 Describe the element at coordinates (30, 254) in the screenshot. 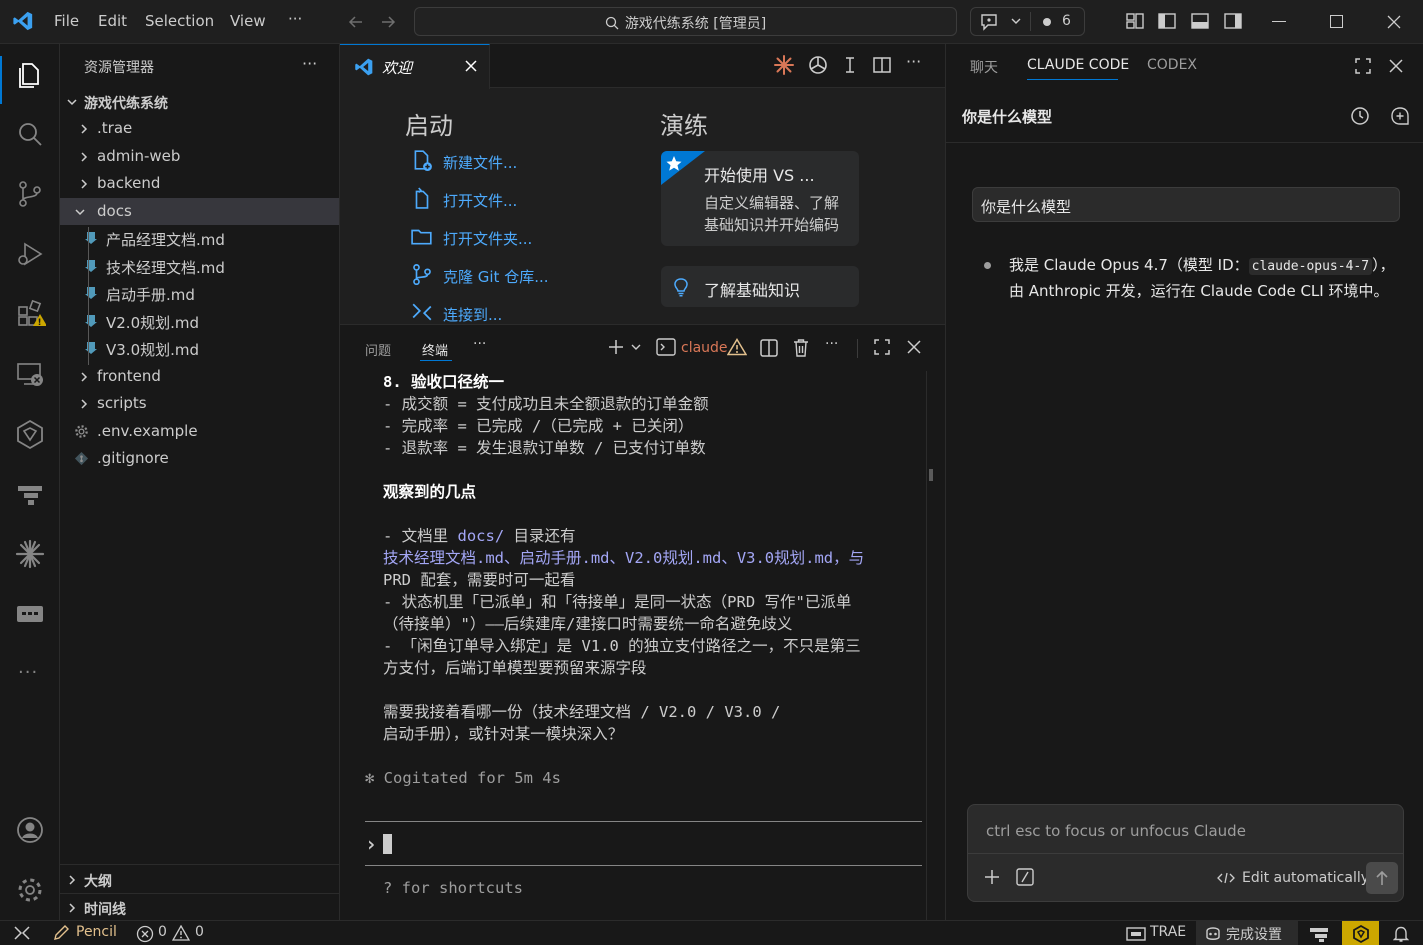

I see `run-debug-icon` at that location.